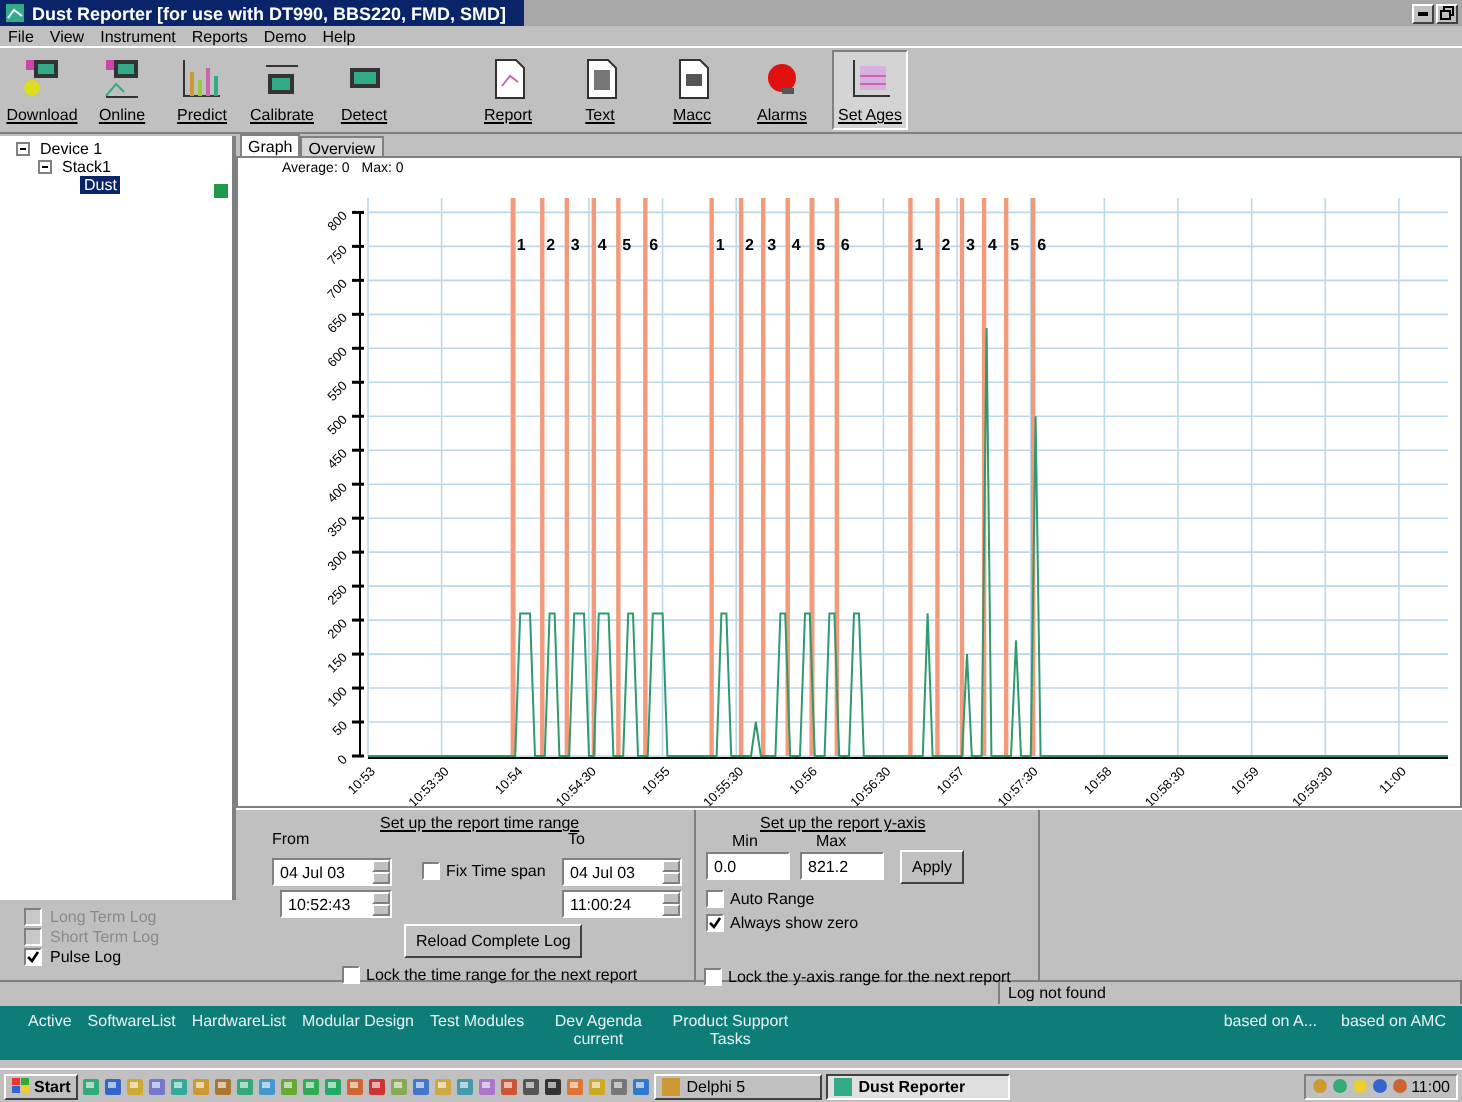  What do you see at coordinates (238, 1021) in the screenshot?
I see `link: HardwareList` at bounding box center [238, 1021].